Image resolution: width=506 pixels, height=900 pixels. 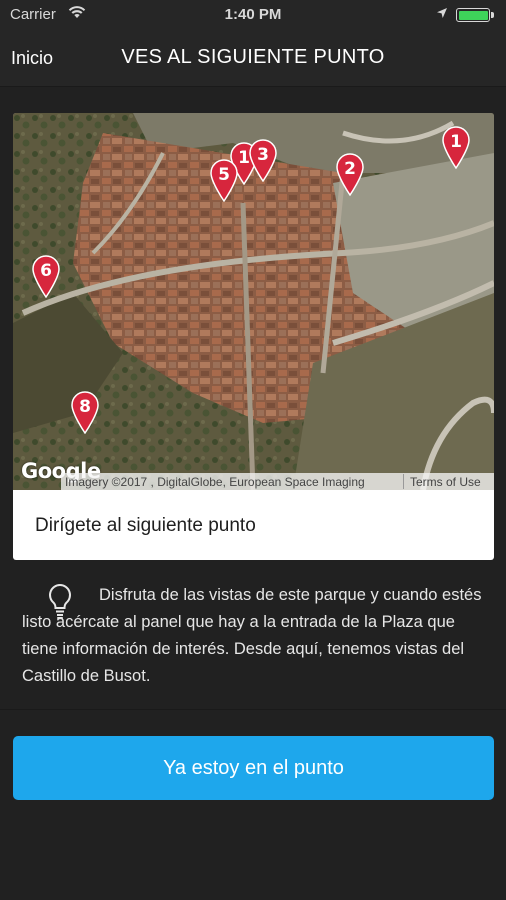 I want to click on page-title: VES AL SIGUIENTE PUNTO, so click(x=253, y=57).